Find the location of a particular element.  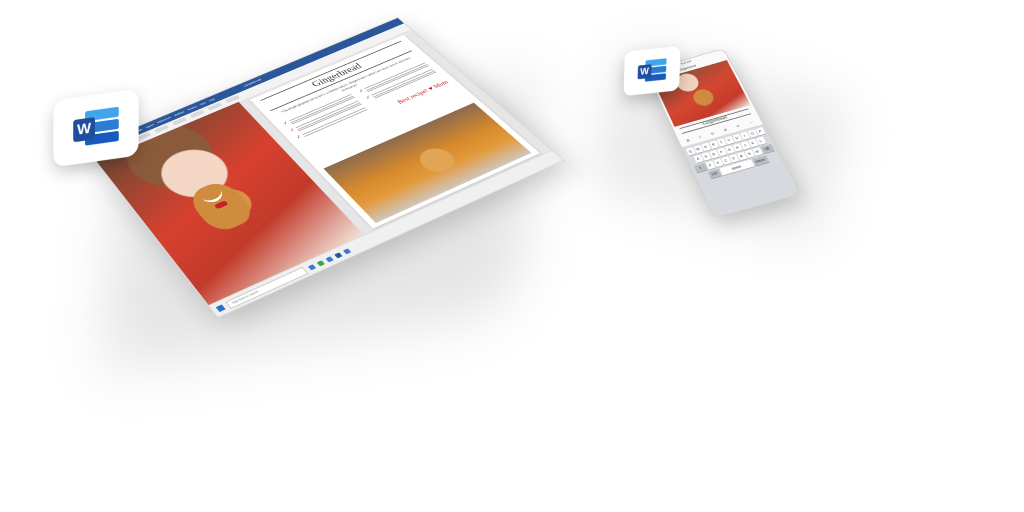

more-icon: ⋯ is located at coordinates (721, 58).